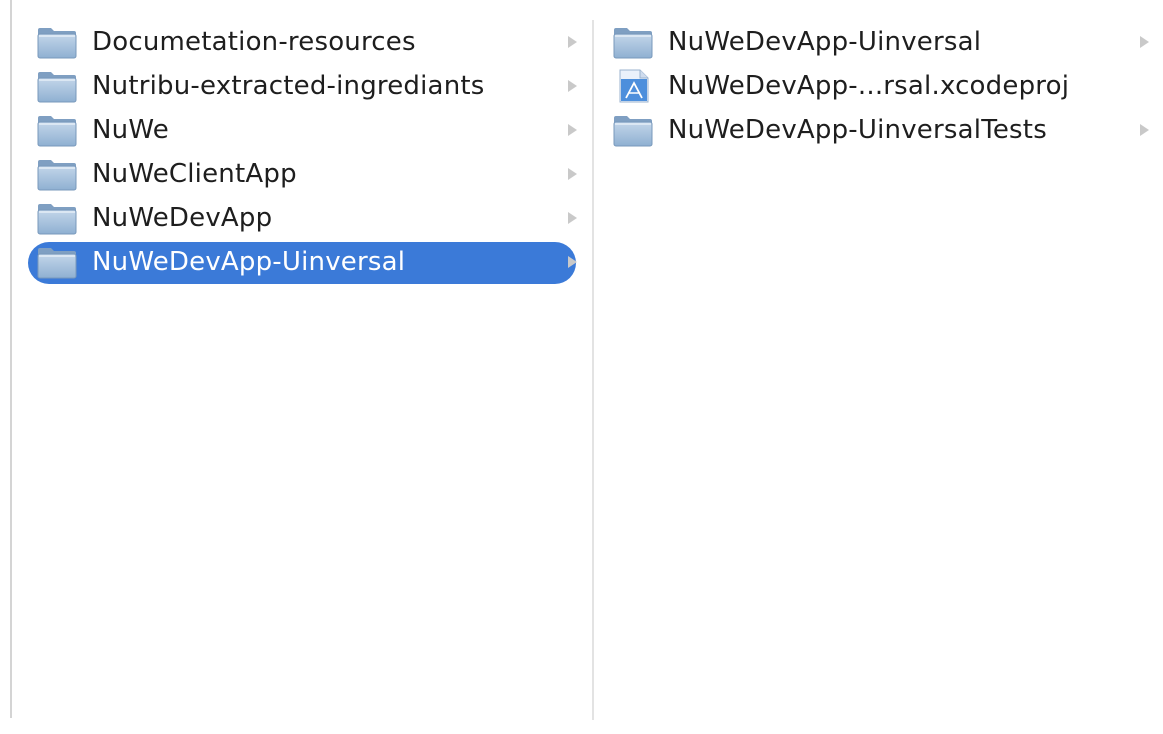 The image size is (1163, 734). I want to click on list-item: NuWeDevApp-UinversalTests, so click(883, 130).